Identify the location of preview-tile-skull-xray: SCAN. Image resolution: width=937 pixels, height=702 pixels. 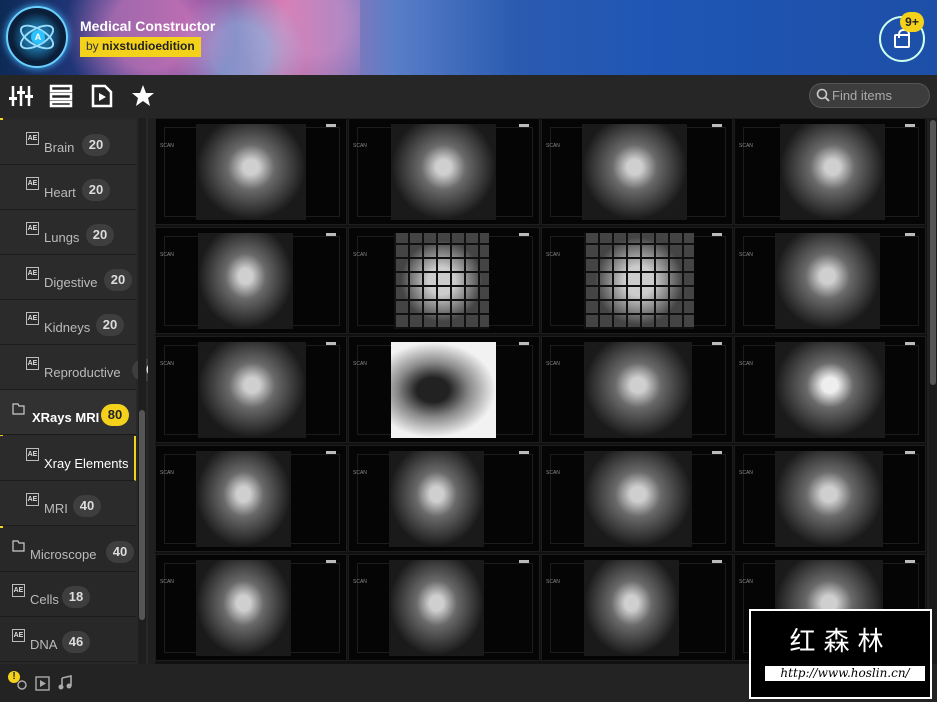
(444, 389).